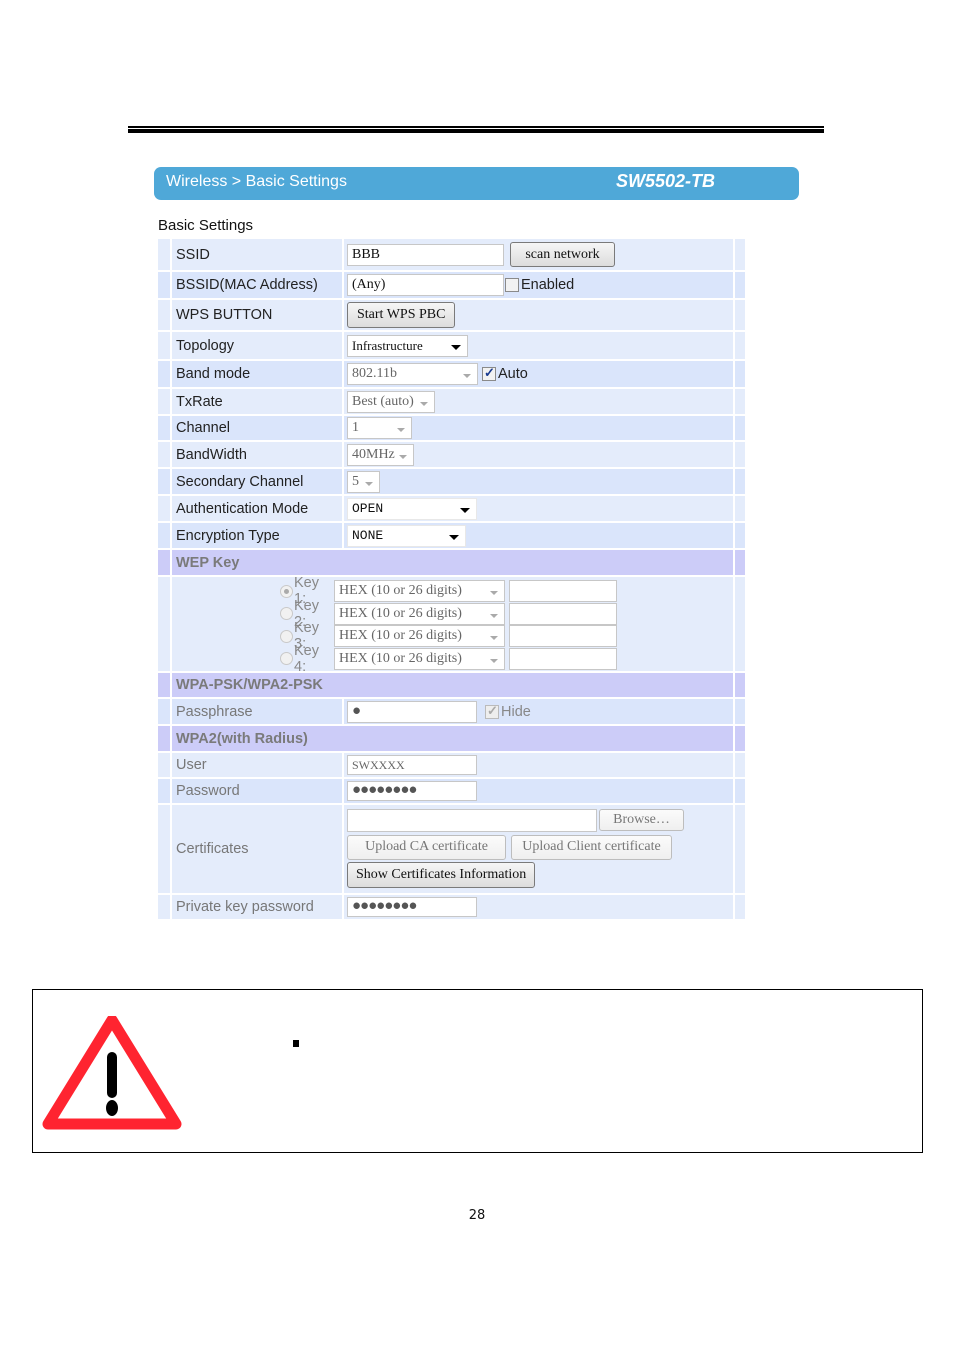  Describe the element at coordinates (563, 636) in the screenshot. I see `wep-key-3-input` at that location.